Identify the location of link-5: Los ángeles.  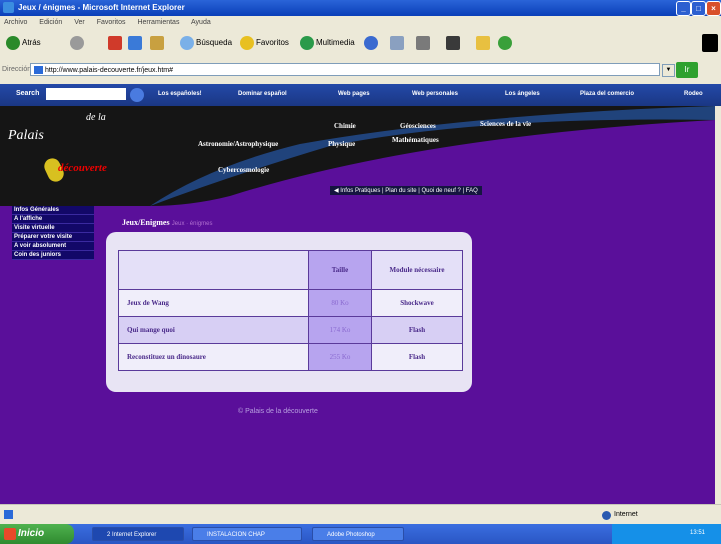
(522, 94).